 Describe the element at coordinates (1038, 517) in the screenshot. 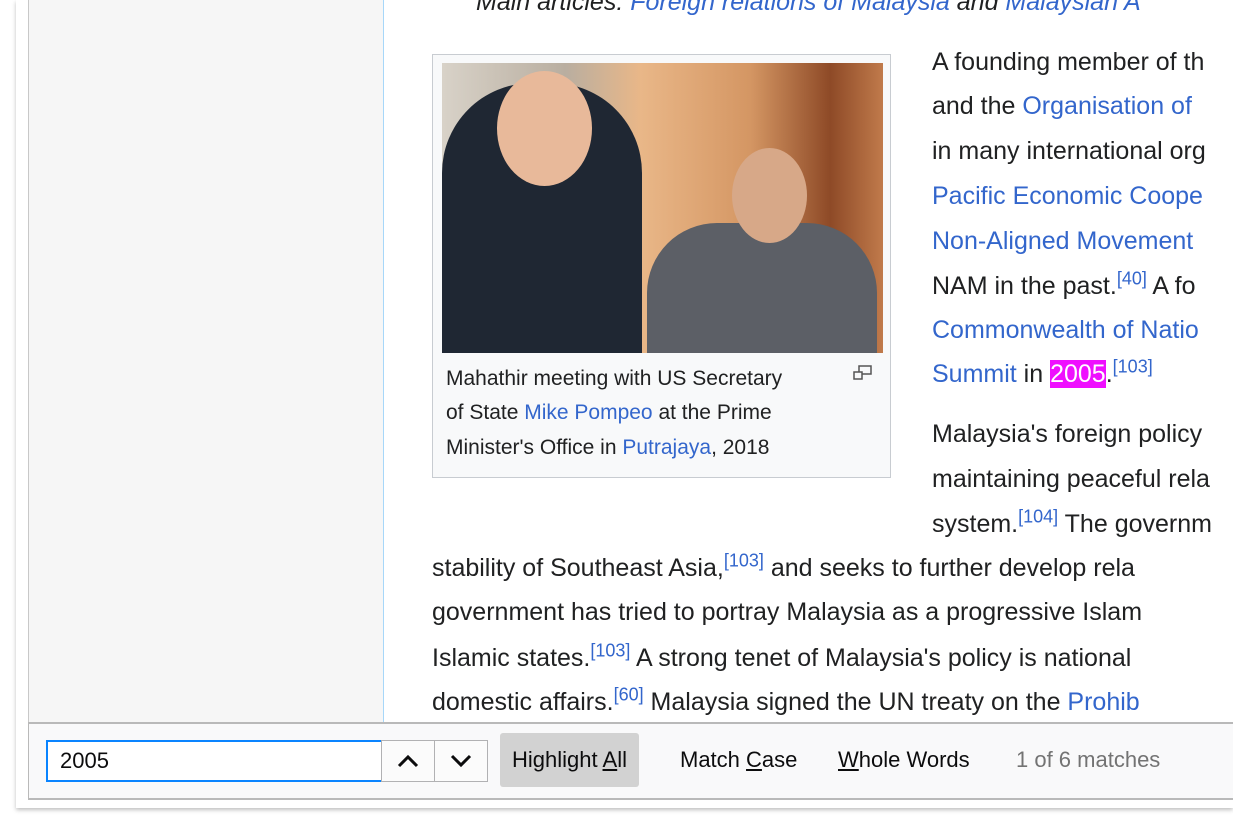

I see `ref: [104]` at that location.